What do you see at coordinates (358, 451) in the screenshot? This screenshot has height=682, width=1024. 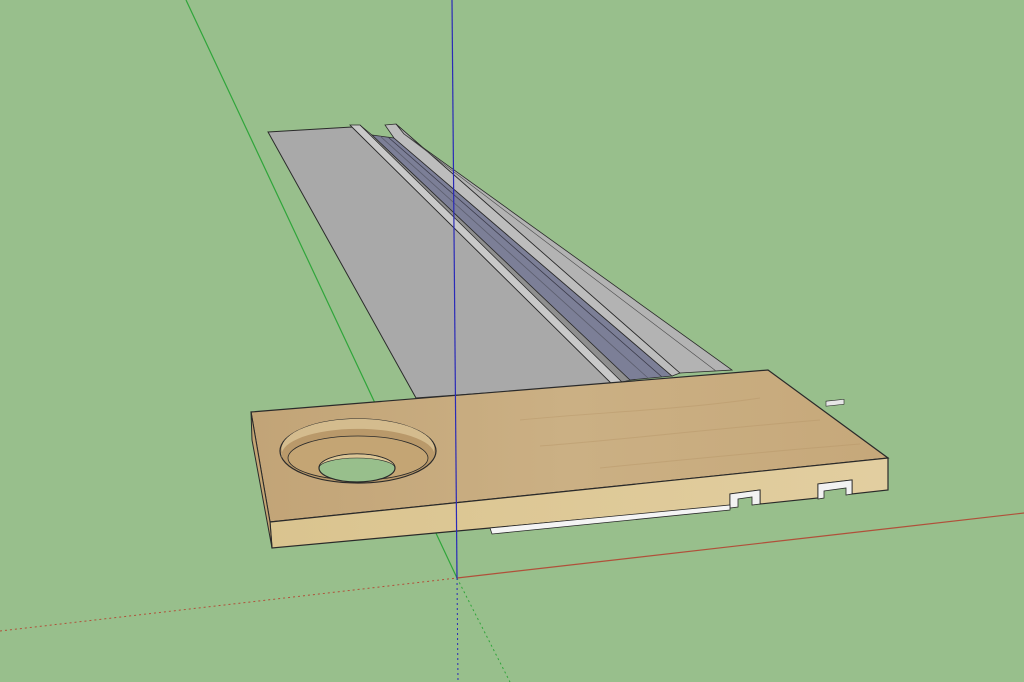 I see `counterbore-hole` at bounding box center [358, 451].